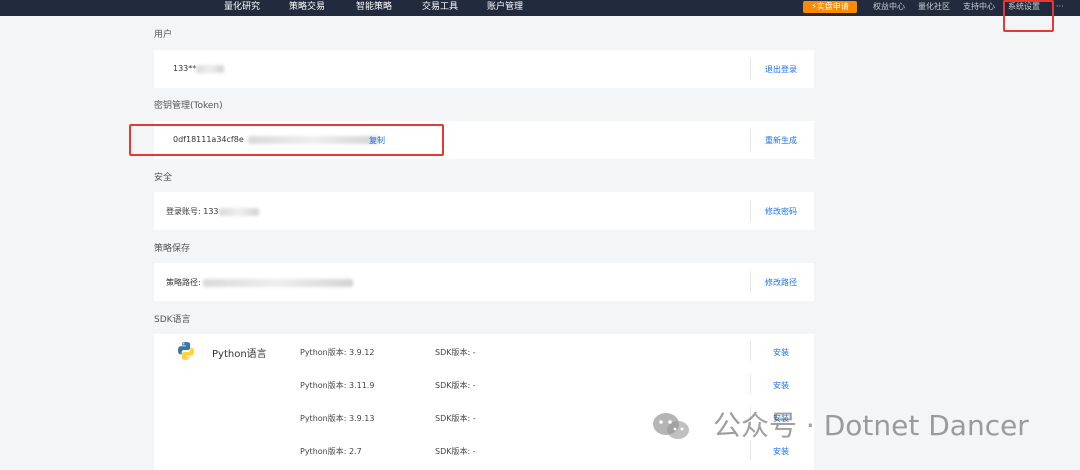 This screenshot has width=1080, height=470. Describe the element at coordinates (278, 282) in the screenshot. I see `blurred-strategy-path` at that location.